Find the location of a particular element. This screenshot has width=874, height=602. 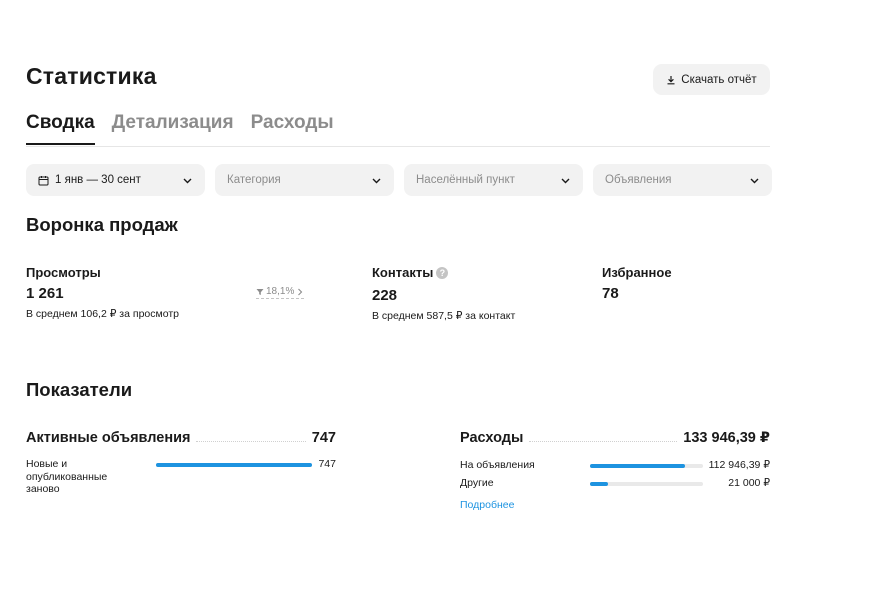

active-ads-title: Активные объявления is located at coordinates (108, 438).